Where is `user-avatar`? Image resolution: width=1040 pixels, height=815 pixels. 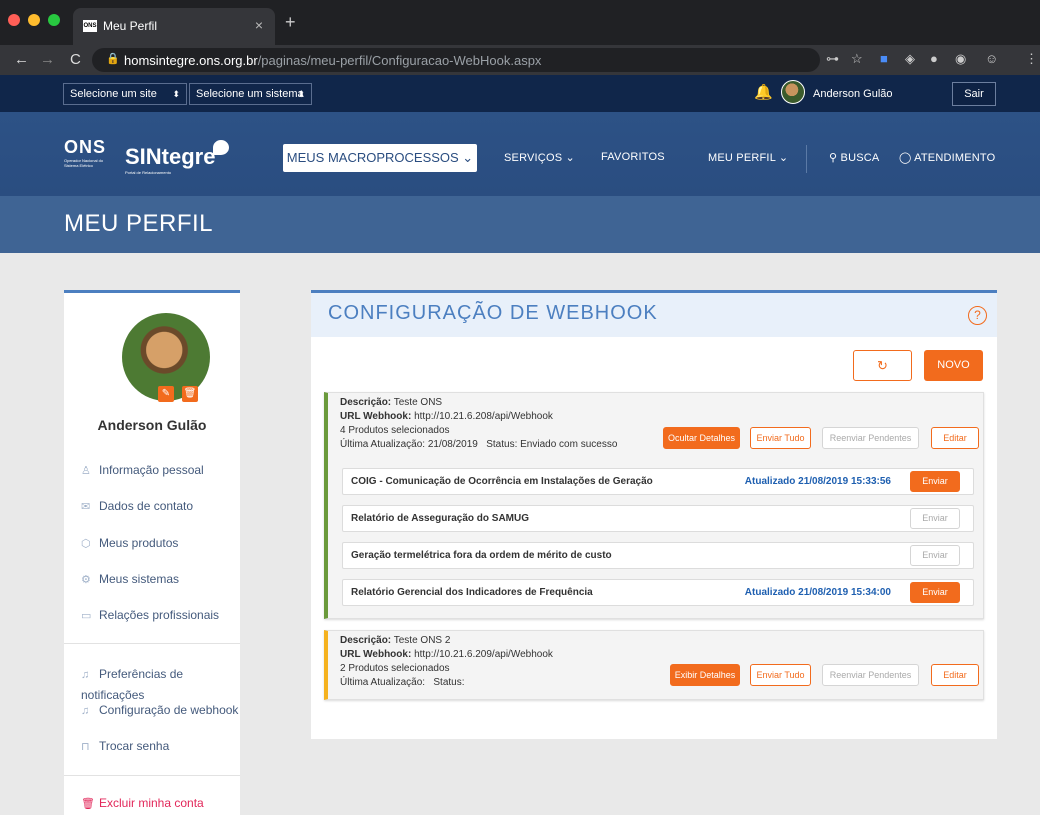 user-avatar is located at coordinates (793, 92).